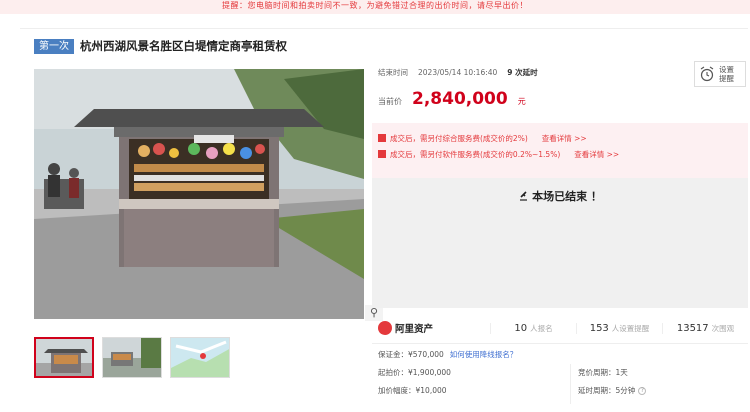 The width and height of the screenshot is (750, 412). What do you see at coordinates (414, 329) in the screenshot?
I see `brand-name: 阿里资产` at bounding box center [414, 329].